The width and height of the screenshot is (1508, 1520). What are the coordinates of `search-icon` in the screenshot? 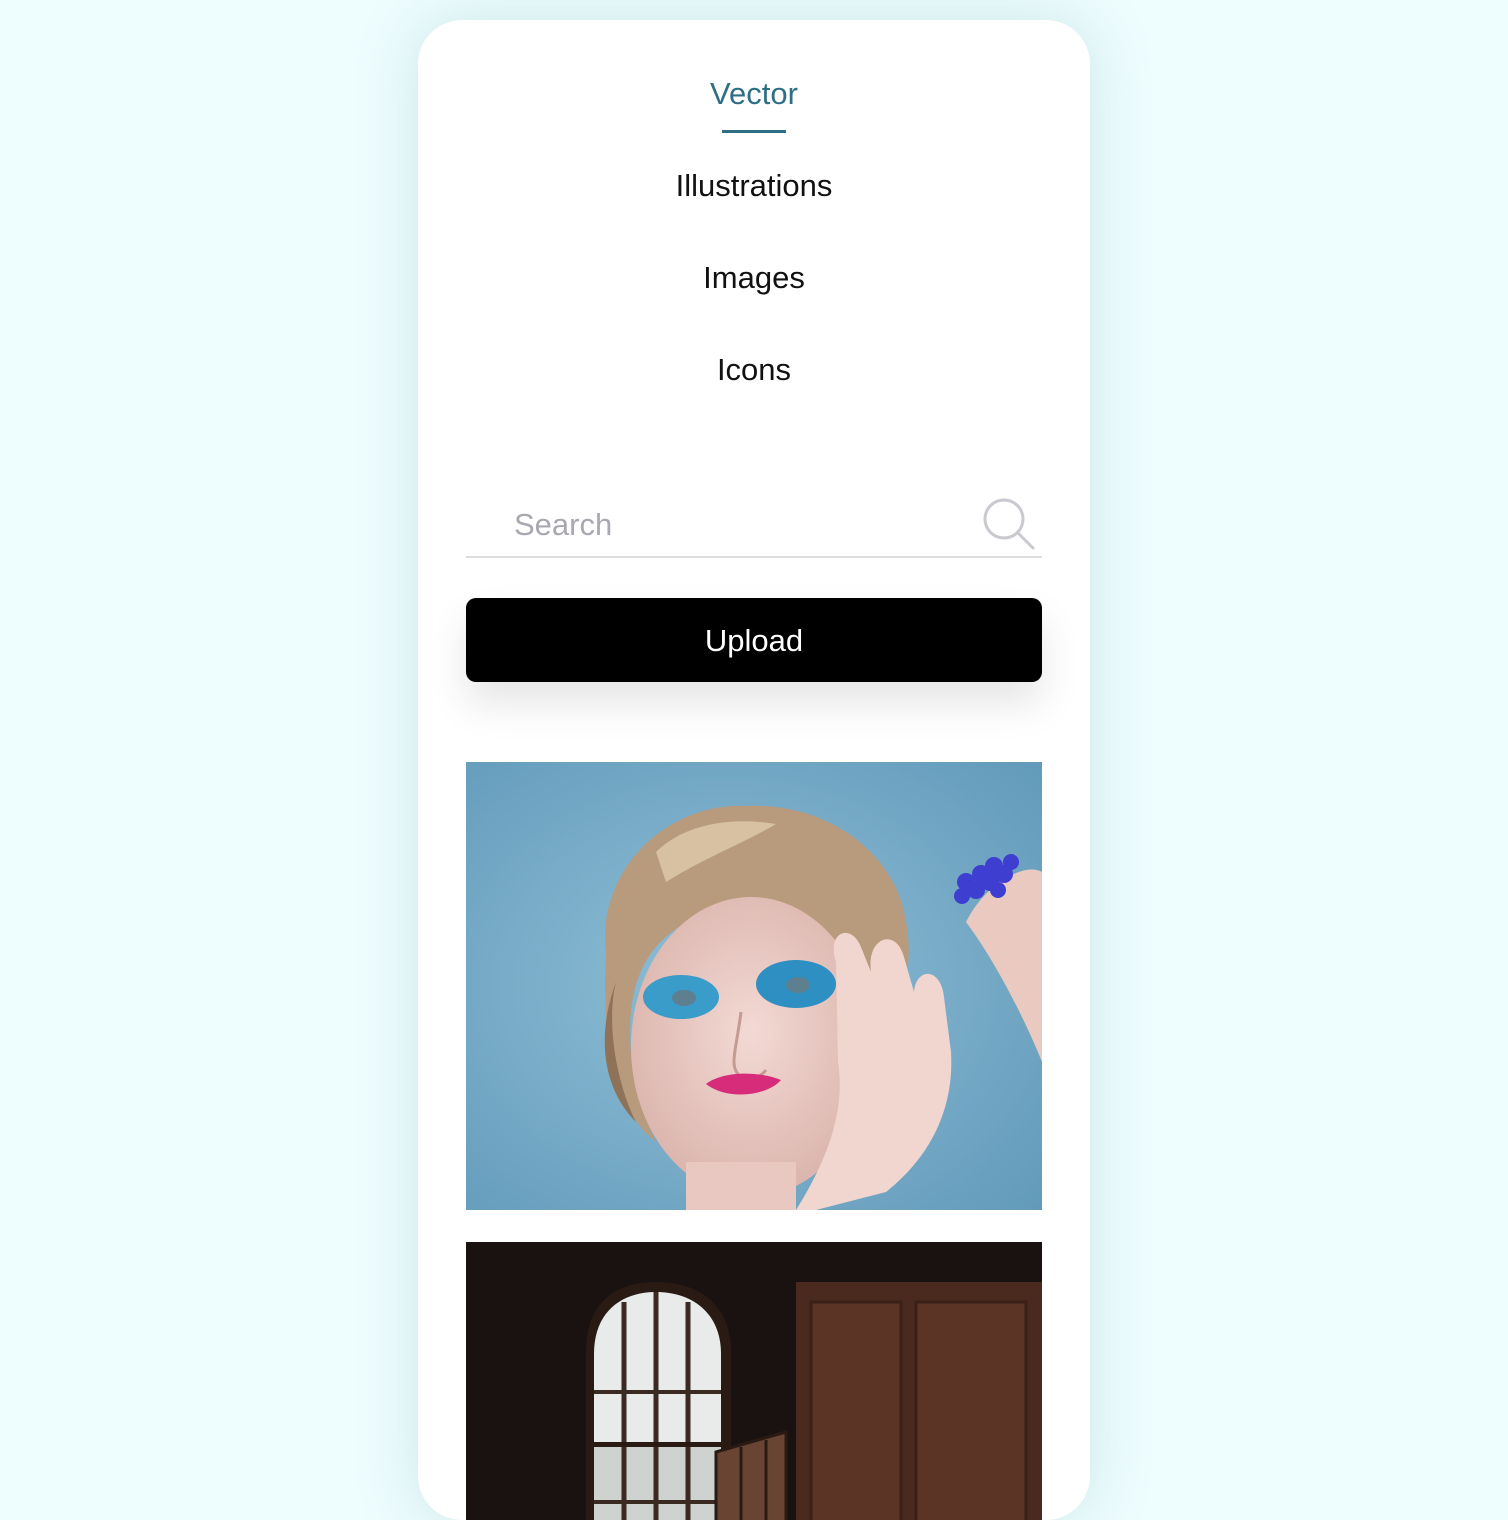 It's located at (1010, 524).